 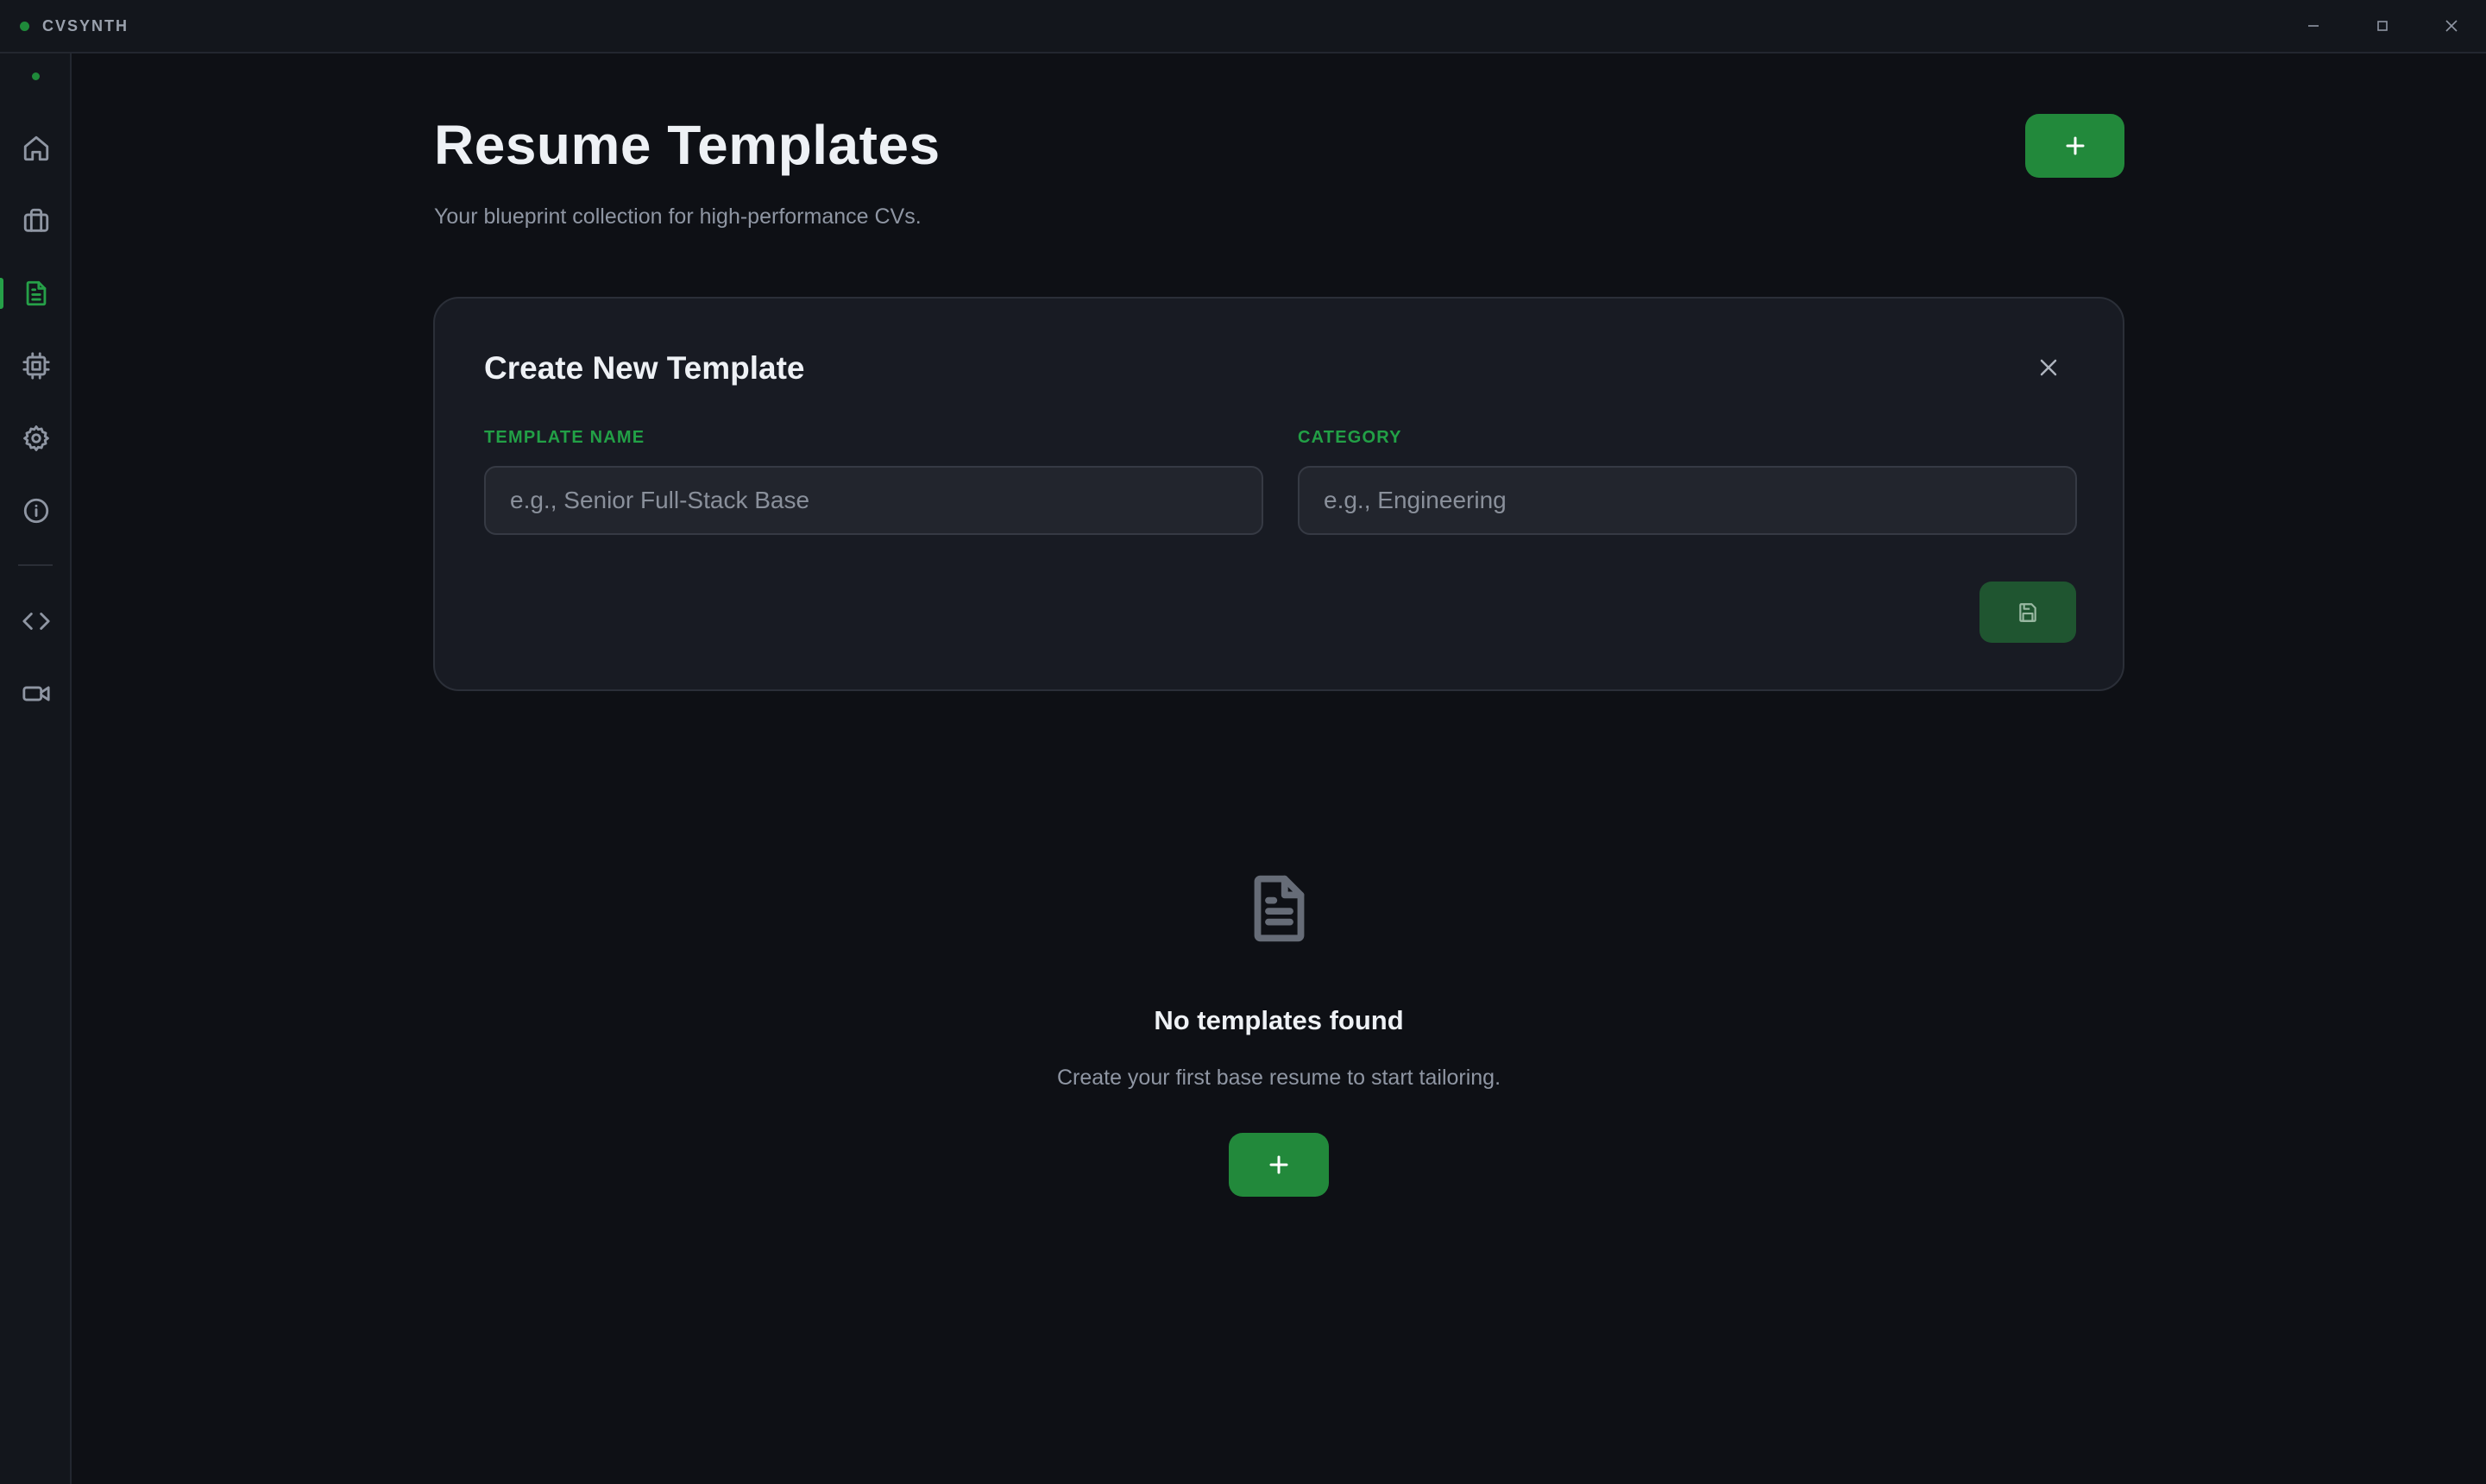 I want to click on minimize-icon, so click(x=2313, y=26).